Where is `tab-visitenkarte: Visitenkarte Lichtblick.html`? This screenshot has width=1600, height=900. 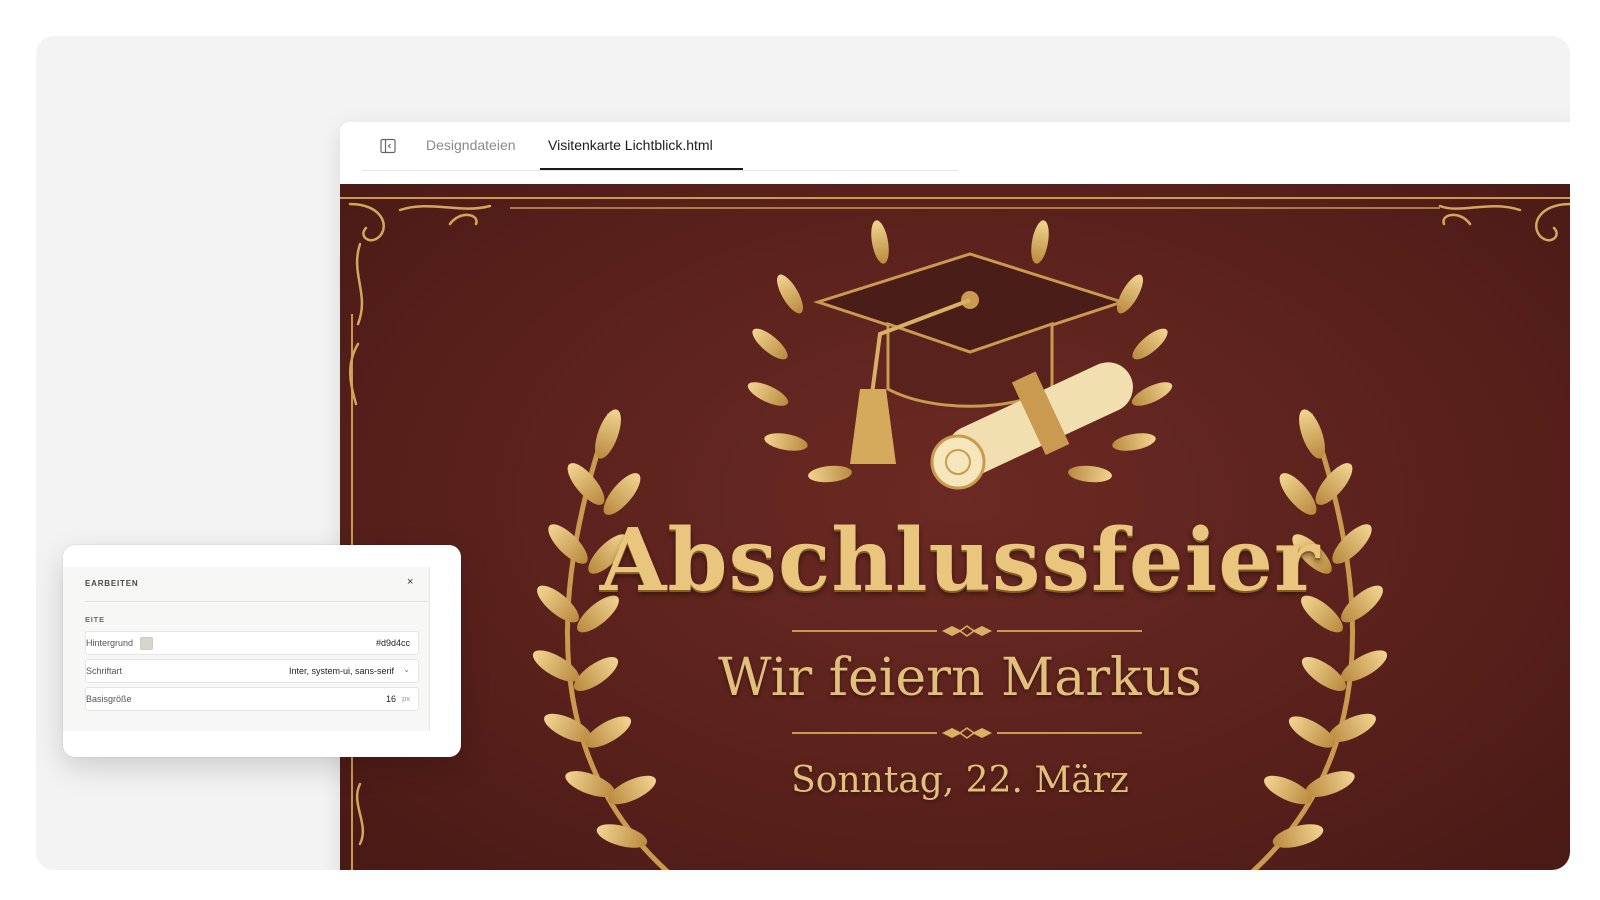 tab-visitenkarte: Visitenkarte Lichtblick.html is located at coordinates (641, 146).